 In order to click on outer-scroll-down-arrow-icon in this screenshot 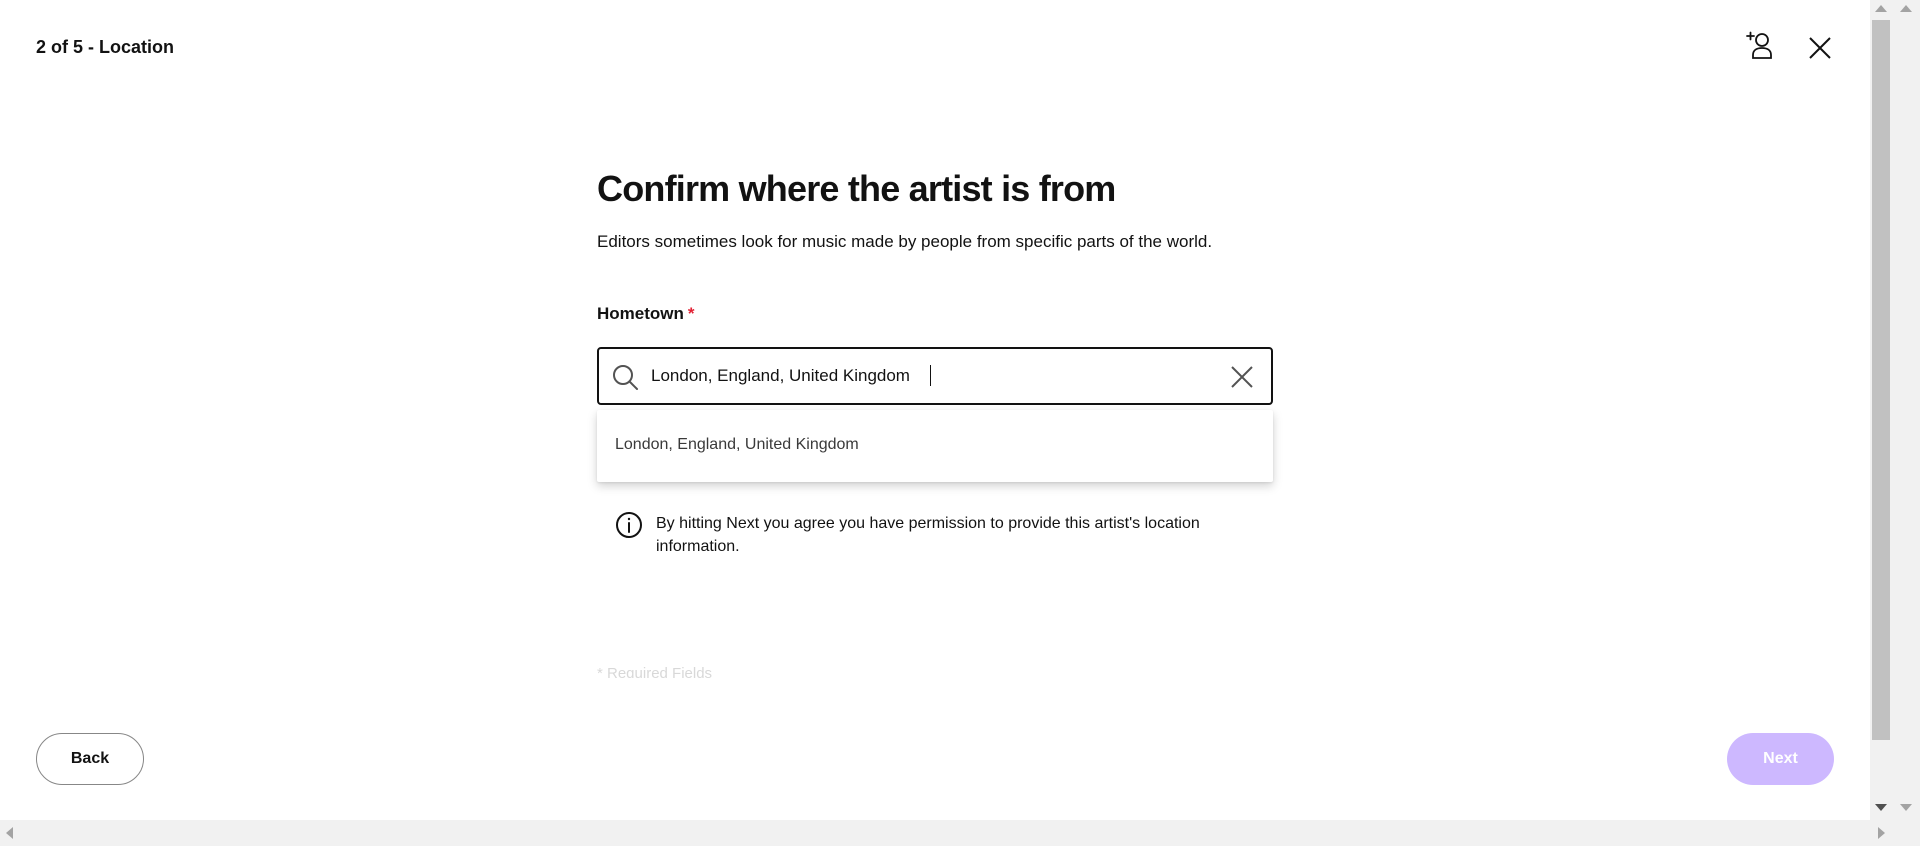, I will do `click(1906, 807)`.